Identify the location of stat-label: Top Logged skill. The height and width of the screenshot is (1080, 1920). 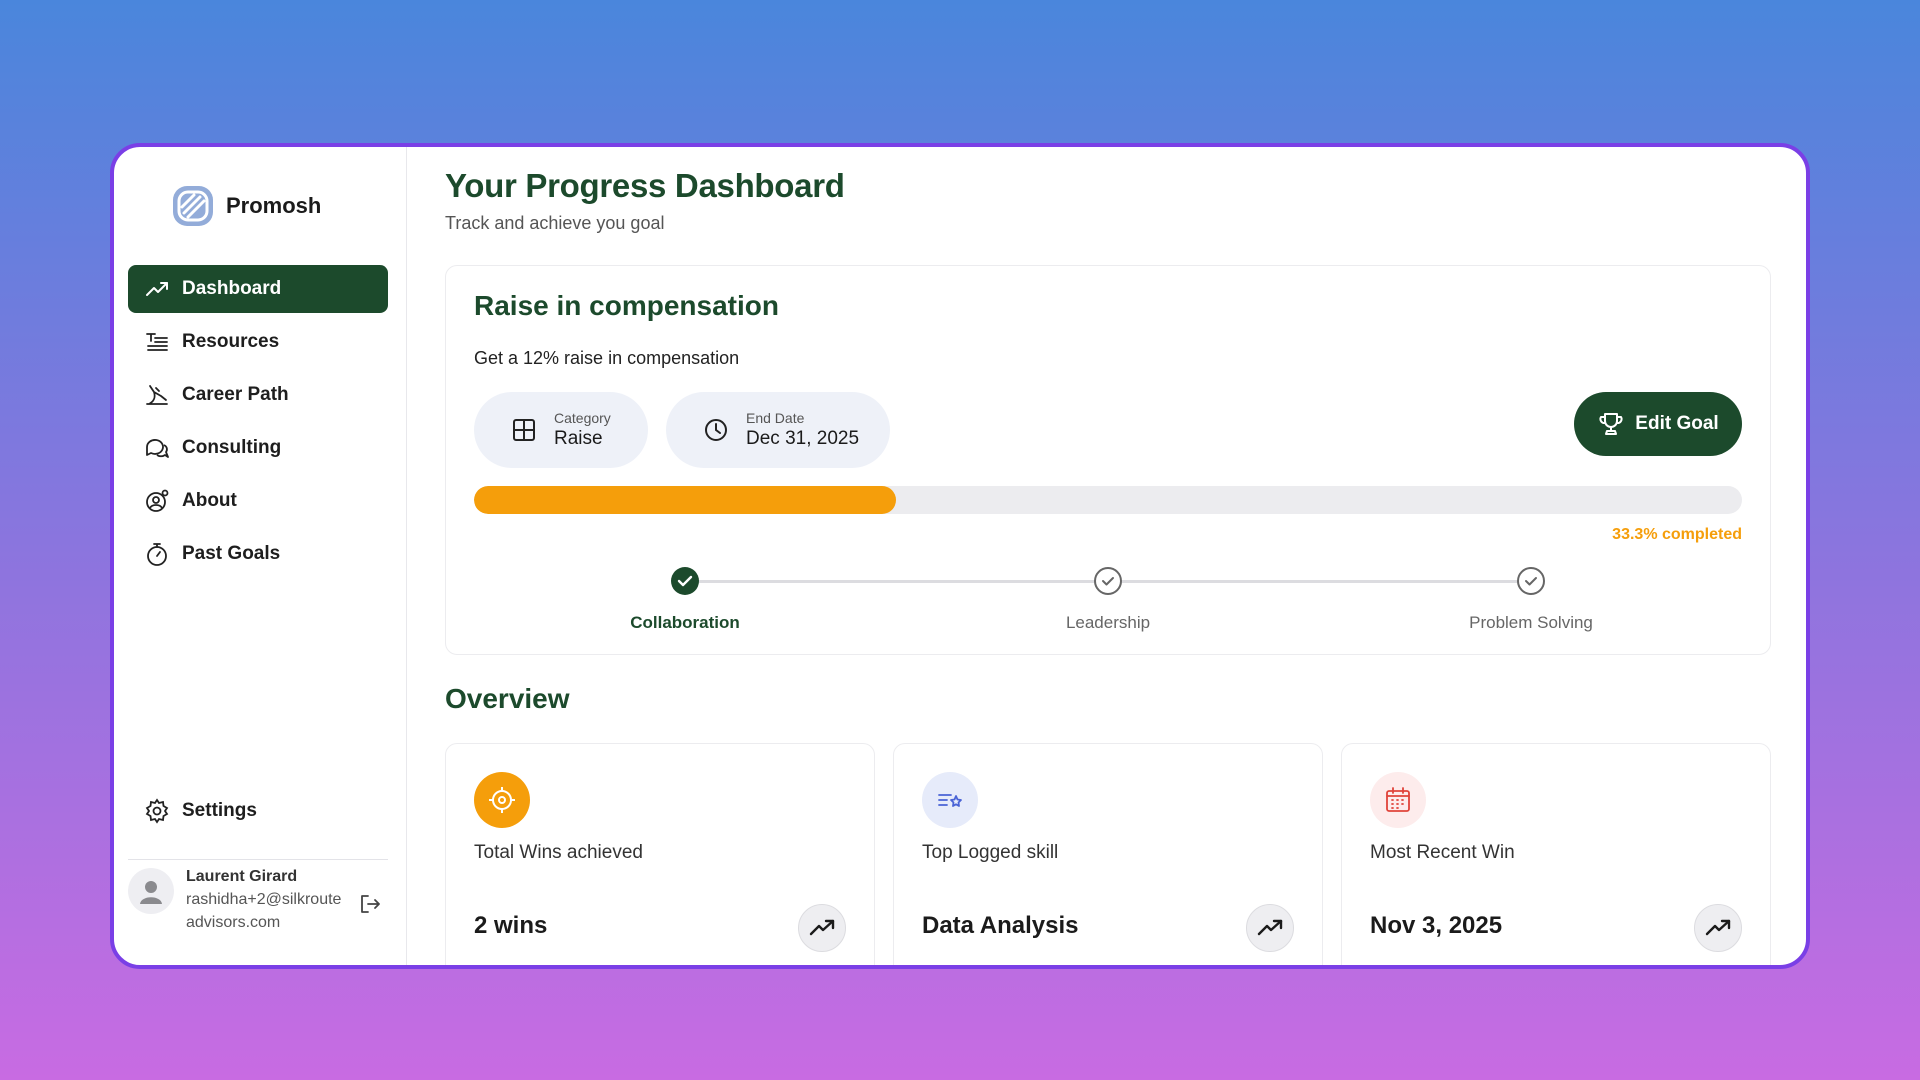
(990, 852).